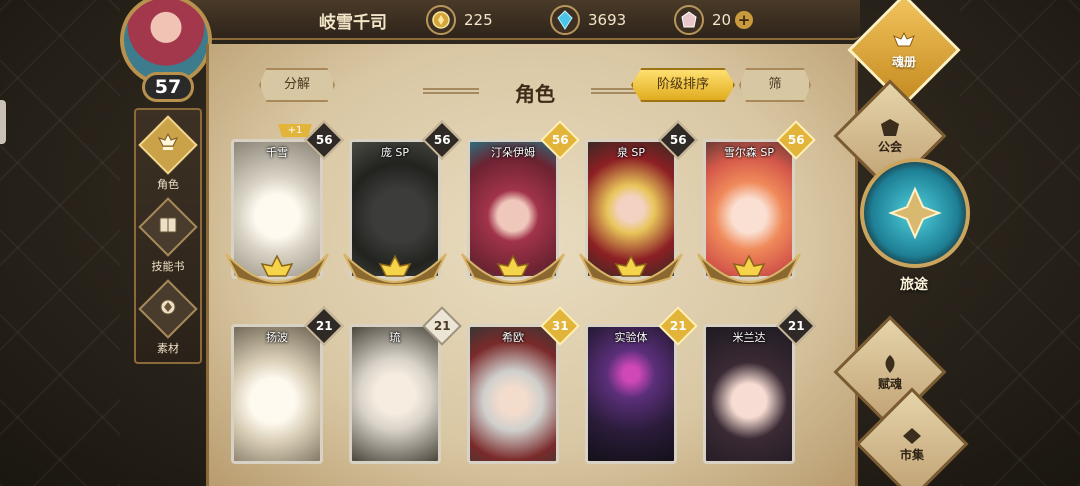  What do you see at coordinates (277, 152) in the screenshot?
I see `character-name: 千雪` at bounding box center [277, 152].